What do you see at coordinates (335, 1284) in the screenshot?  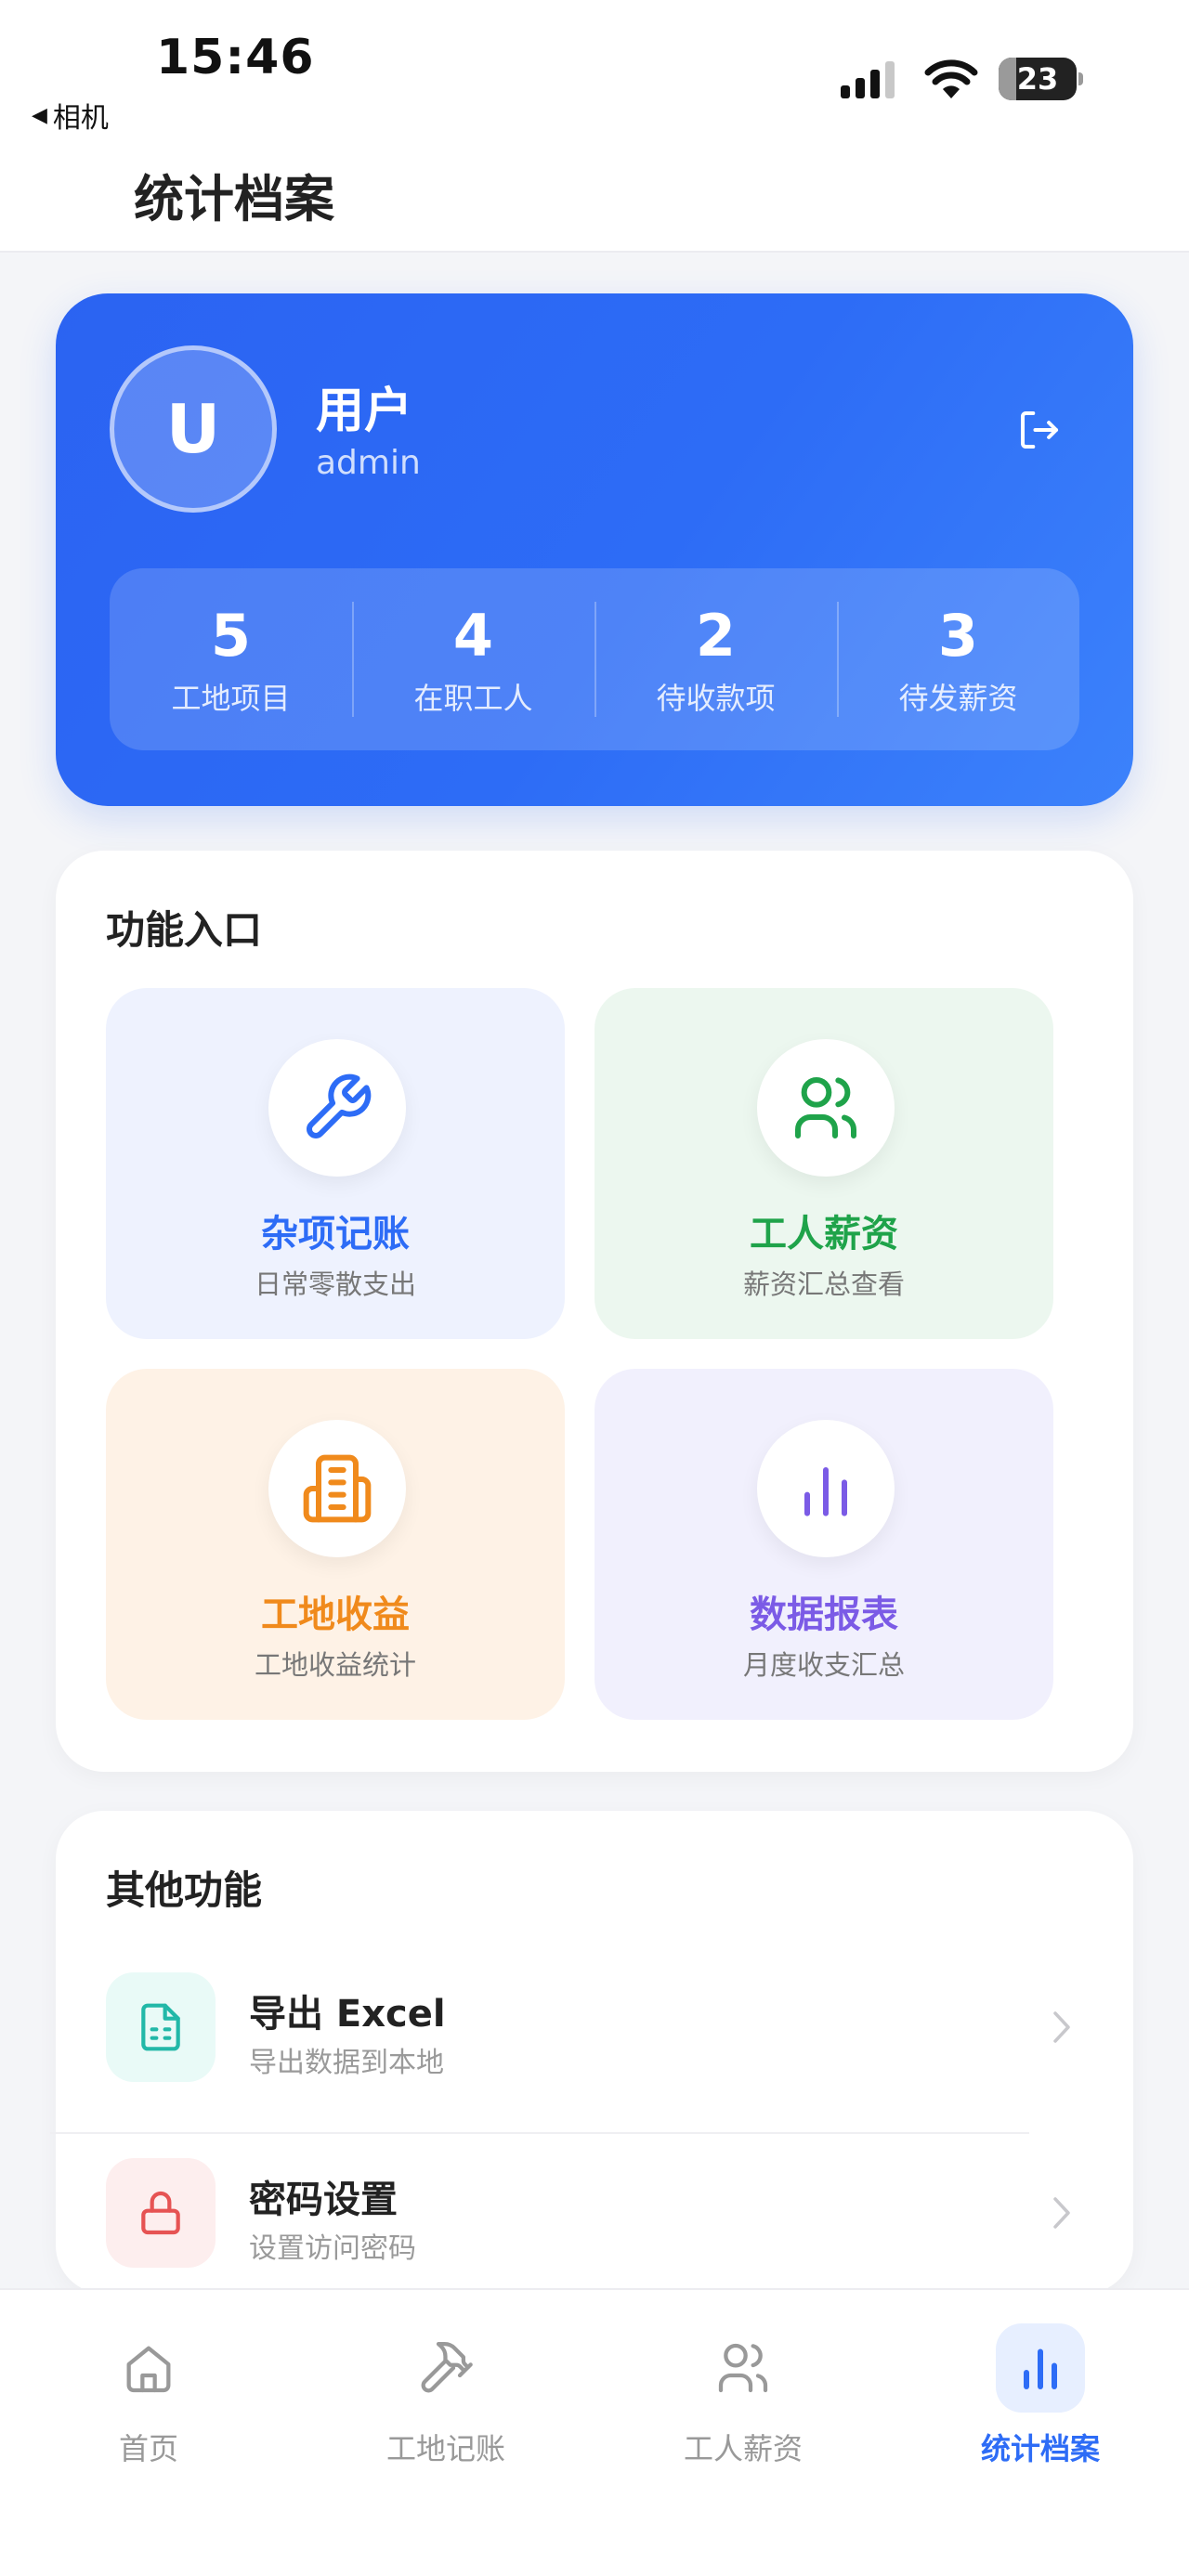 I see `tile-subtitle: 日常零散支出` at bounding box center [335, 1284].